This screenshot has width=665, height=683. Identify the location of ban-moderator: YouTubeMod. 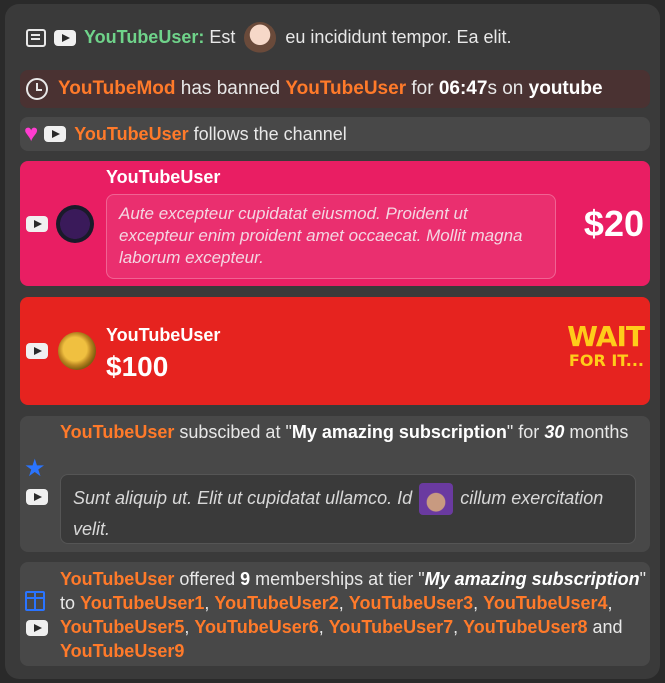
(117, 88).